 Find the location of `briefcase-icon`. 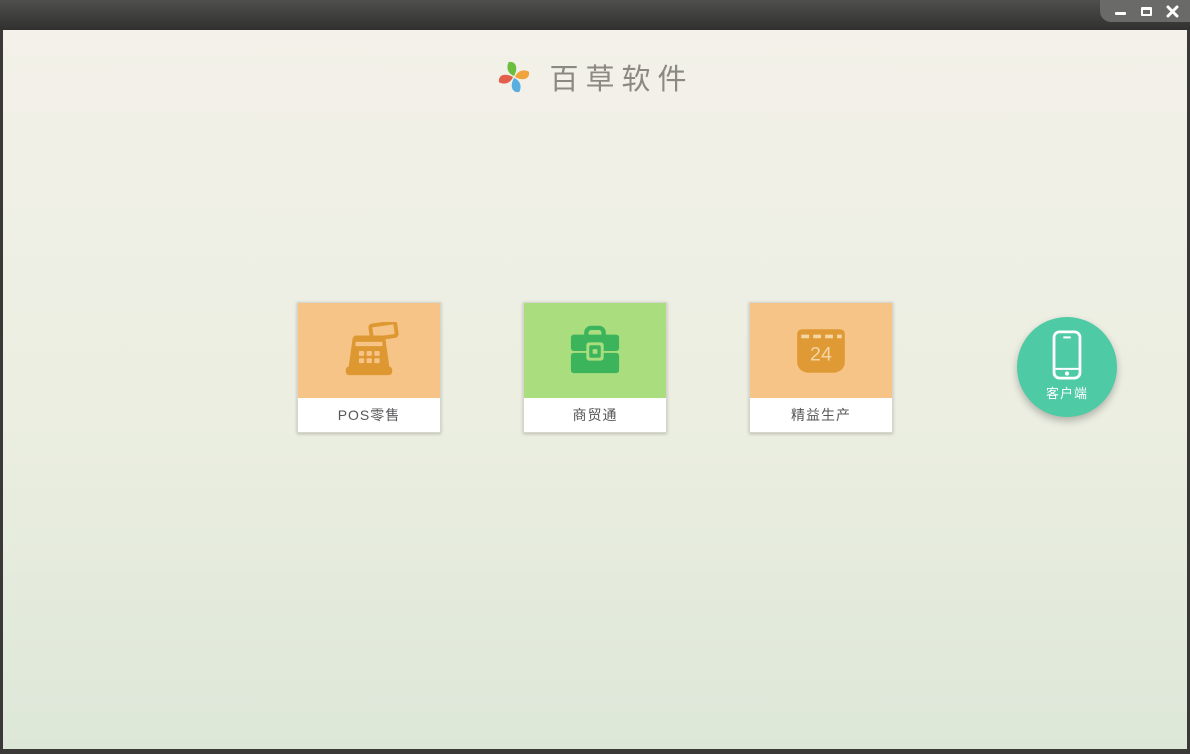

briefcase-icon is located at coordinates (595, 349).